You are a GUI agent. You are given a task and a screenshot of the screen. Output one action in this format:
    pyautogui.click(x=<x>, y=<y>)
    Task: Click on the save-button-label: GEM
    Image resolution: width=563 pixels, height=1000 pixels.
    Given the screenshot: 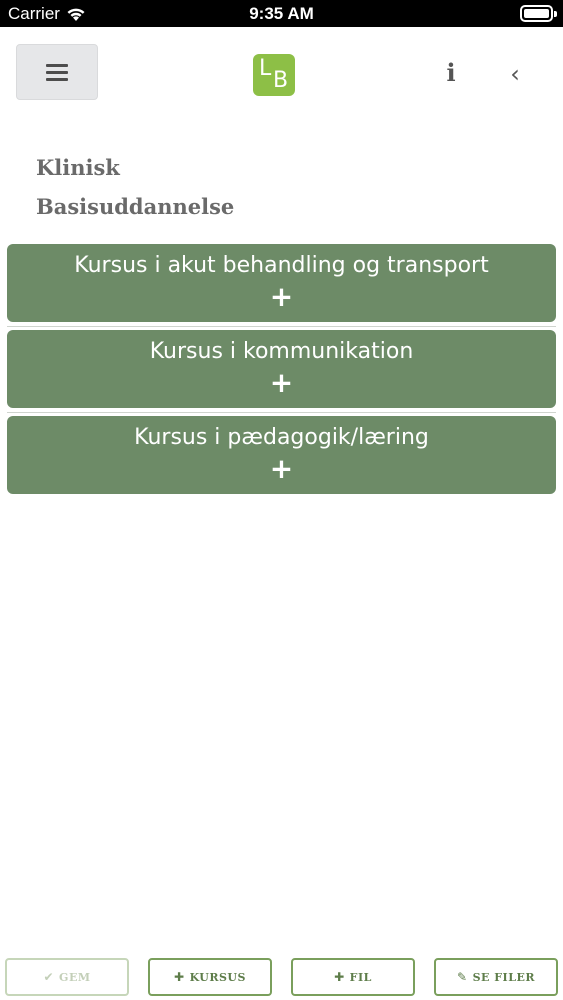 What is the action you would take?
    pyautogui.click(x=75, y=977)
    